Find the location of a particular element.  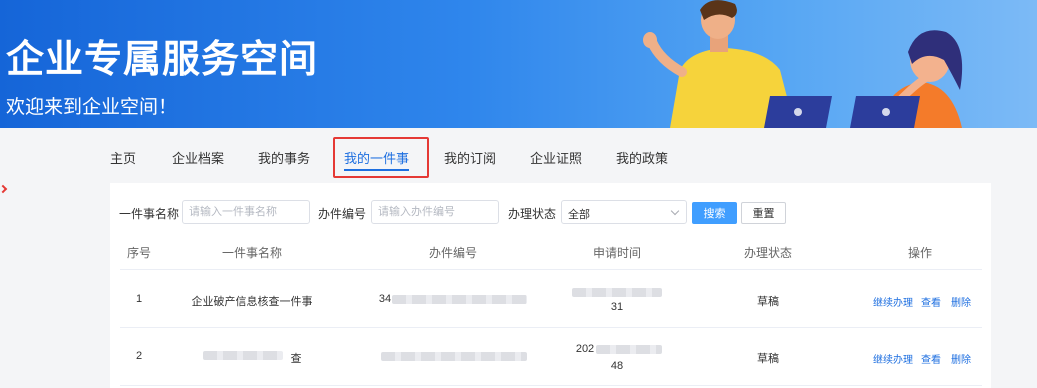

row-name: 查 is located at coordinates (296, 359).